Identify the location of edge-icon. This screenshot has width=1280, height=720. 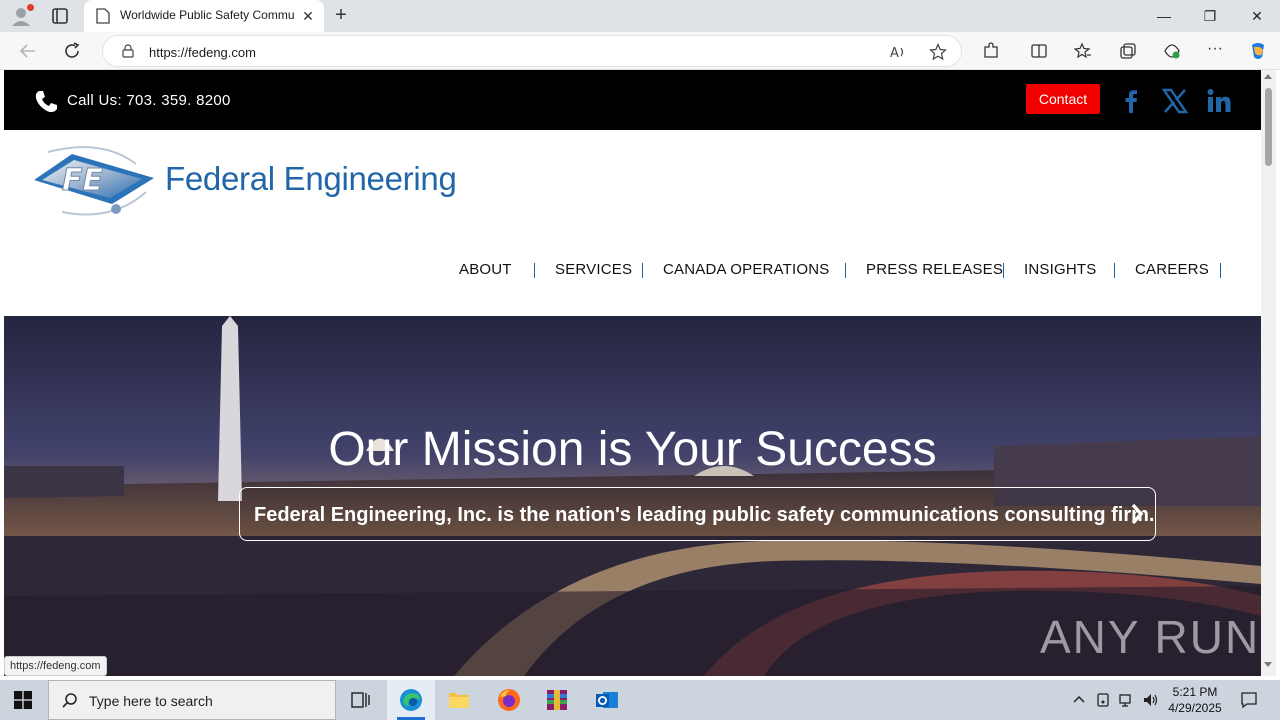
(411, 700).